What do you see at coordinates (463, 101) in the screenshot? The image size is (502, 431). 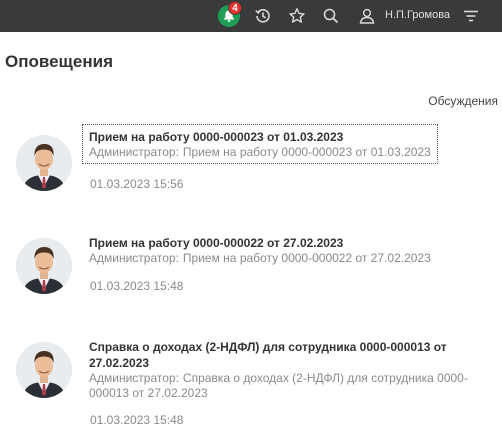 I see `discussions-link: Обсуждения` at bounding box center [463, 101].